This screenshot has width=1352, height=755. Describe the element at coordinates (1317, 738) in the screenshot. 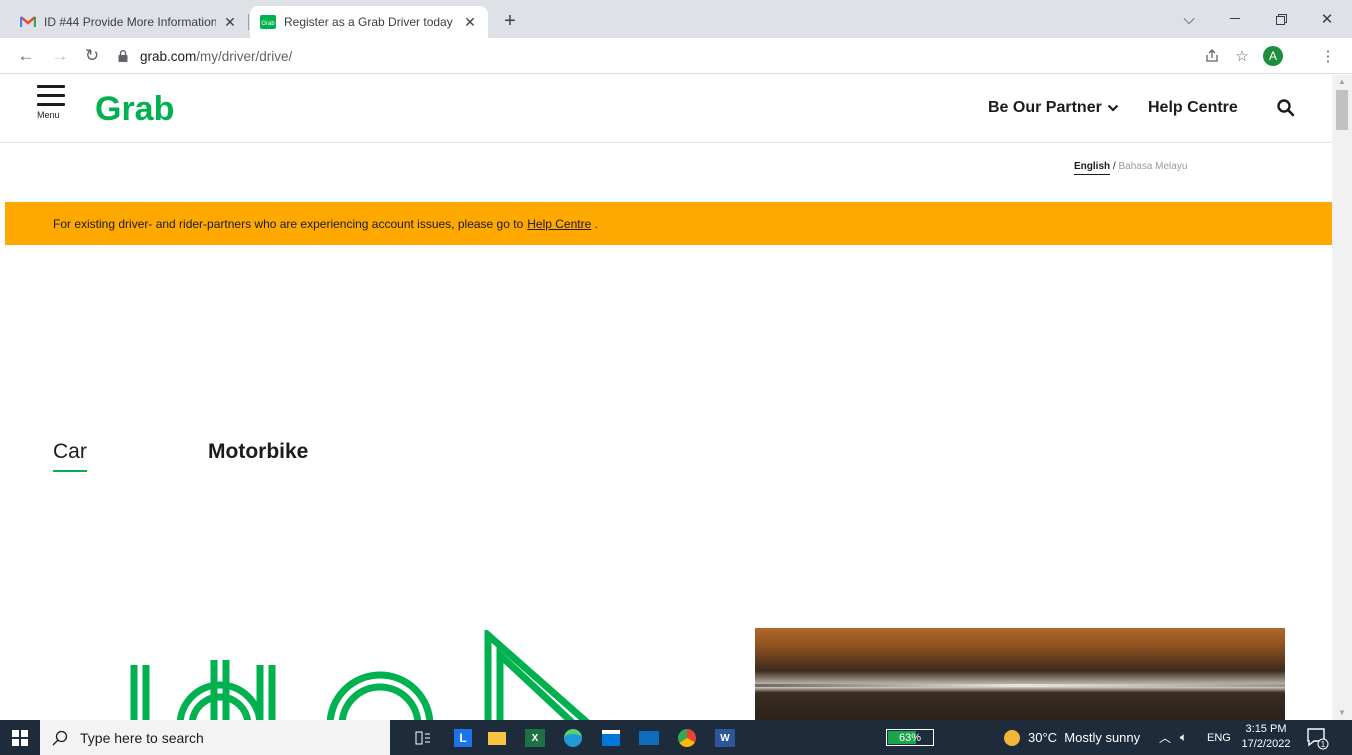

I see `notification-center-icon: 1` at that location.